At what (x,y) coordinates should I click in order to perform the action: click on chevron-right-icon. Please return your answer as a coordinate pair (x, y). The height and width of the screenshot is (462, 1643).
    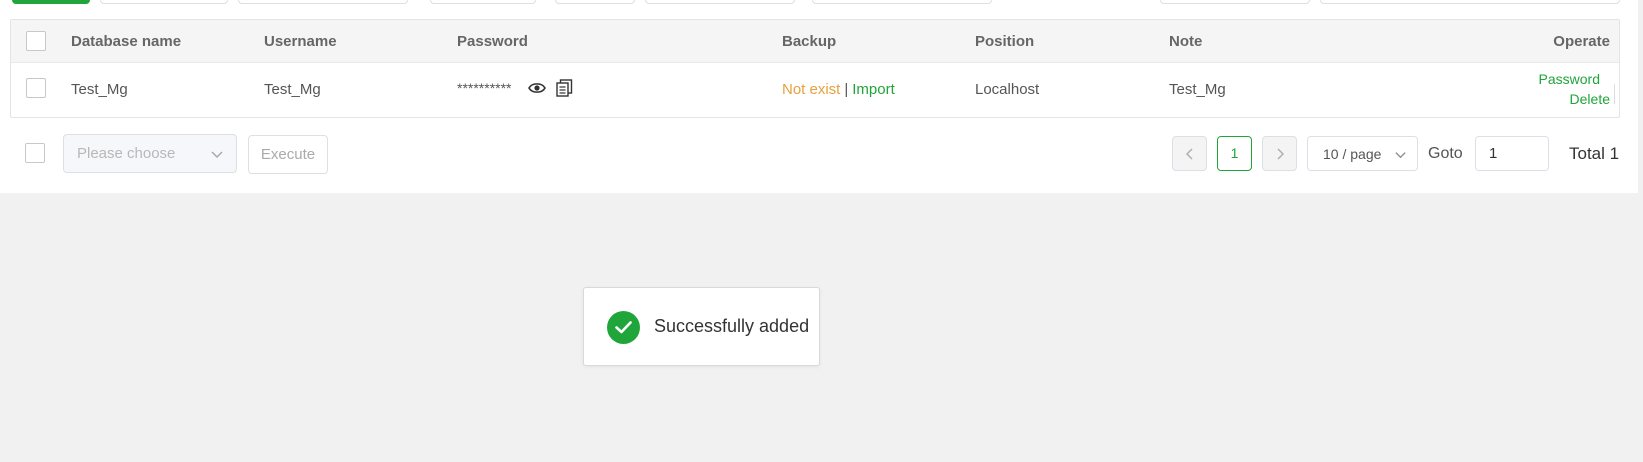
    Looking at the image, I should click on (1281, 154).